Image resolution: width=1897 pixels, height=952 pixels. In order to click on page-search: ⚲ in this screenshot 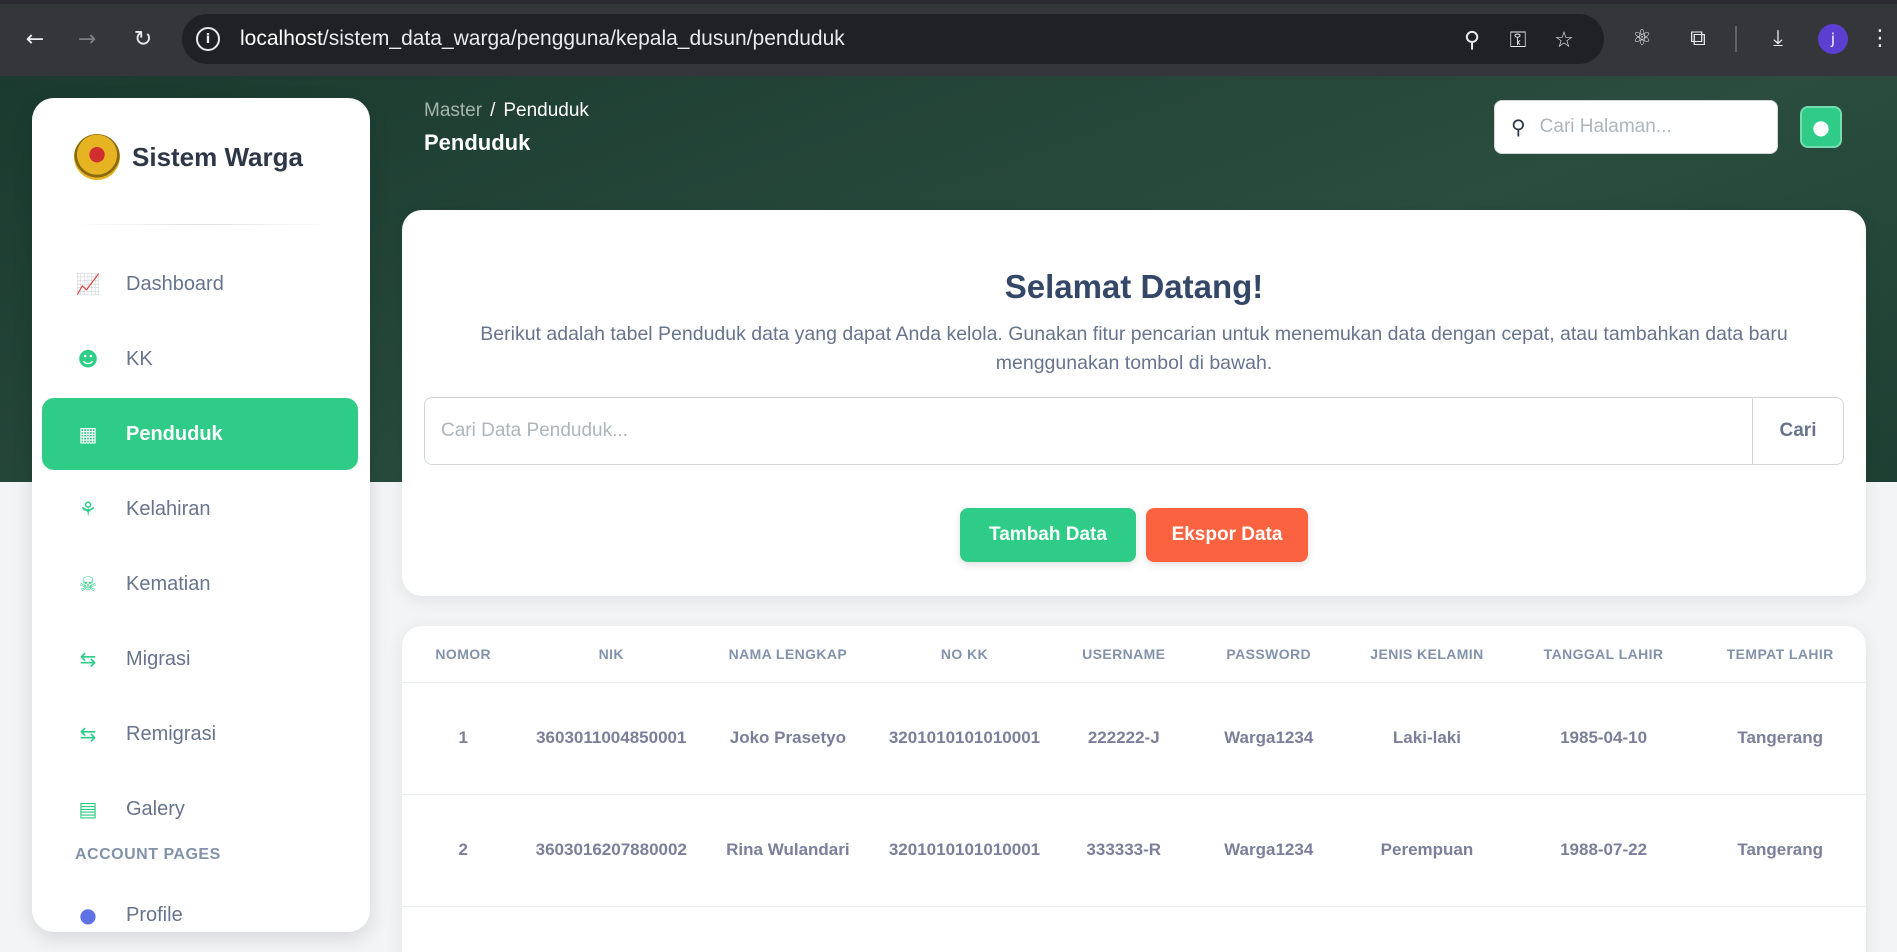, I will do `click(1636, 127)`.